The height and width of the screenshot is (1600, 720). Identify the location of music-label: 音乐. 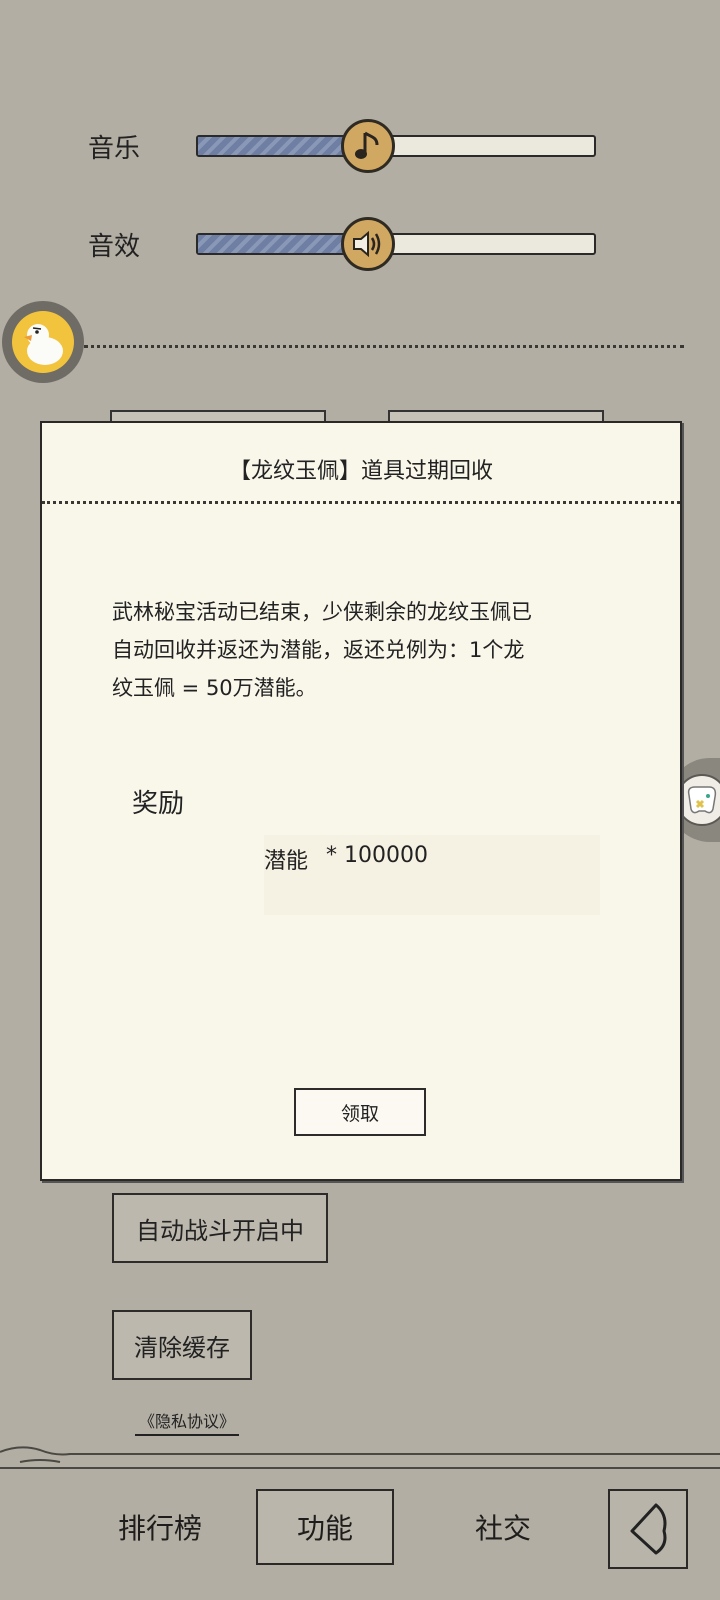
(114, 149).